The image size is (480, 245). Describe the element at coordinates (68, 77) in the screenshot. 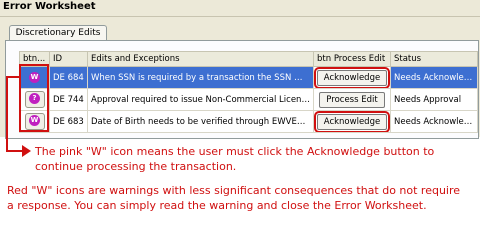

I see `edit-id: DE 684` at that location.